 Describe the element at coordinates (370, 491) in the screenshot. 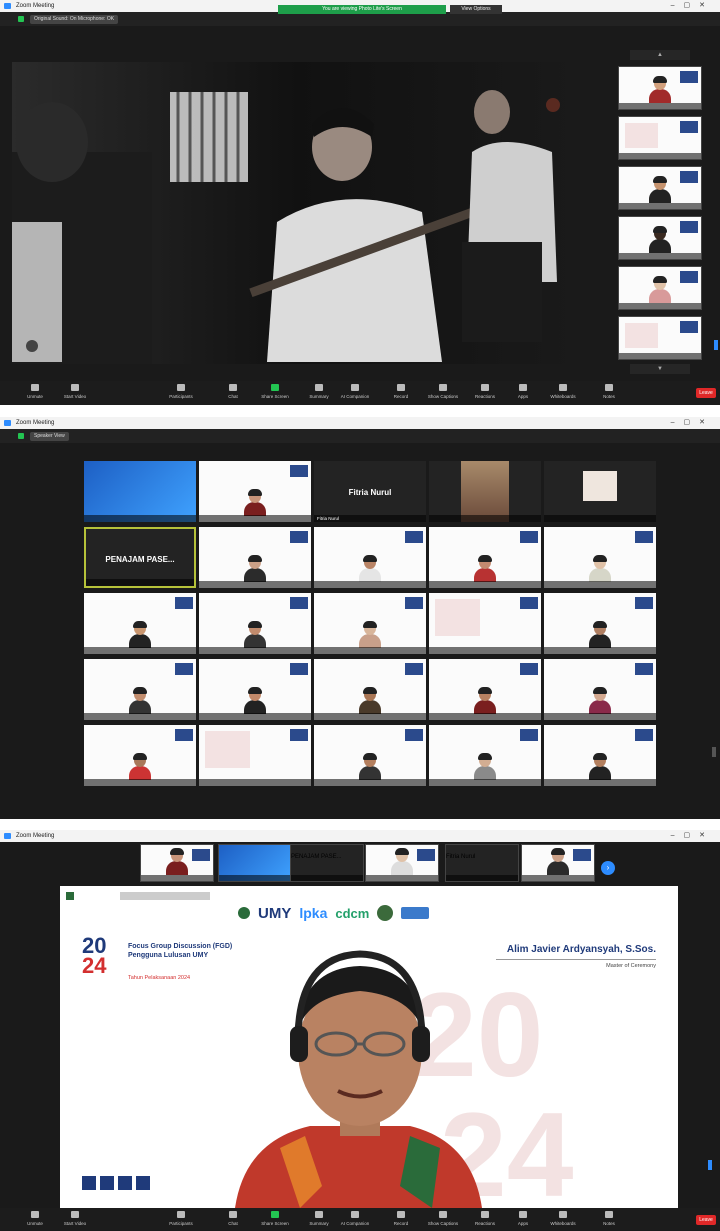

I see `participant-tile: Fitria Nurul Fitria Nurul` at that location.